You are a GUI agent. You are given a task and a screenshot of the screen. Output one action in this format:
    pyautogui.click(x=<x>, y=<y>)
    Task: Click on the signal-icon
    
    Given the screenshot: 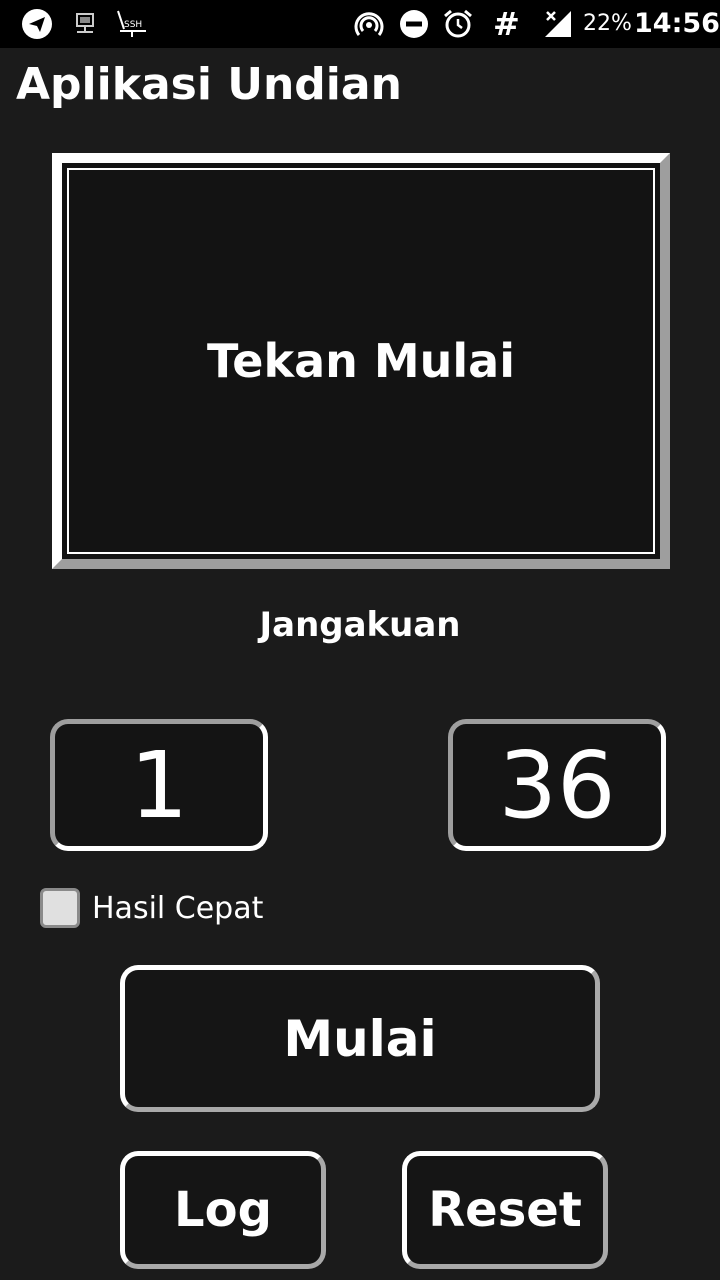 What is the action you would take?
    pyautogui.click(x=558, y=24)
    